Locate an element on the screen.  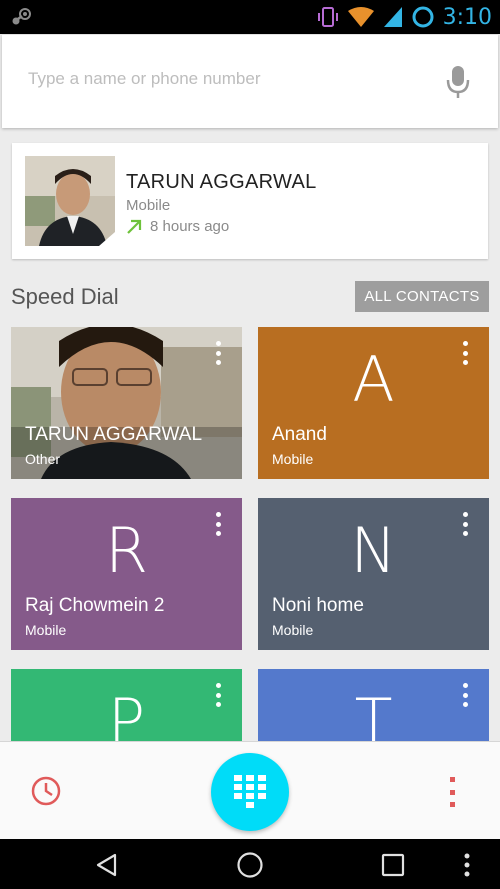
avatar is located at coordinates (70, 201).